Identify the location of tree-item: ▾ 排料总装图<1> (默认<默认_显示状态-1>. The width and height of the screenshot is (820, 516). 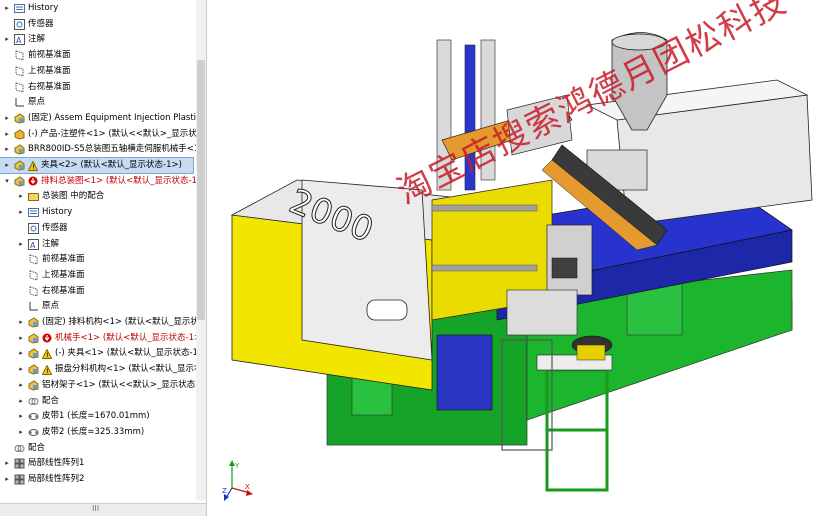
(103, 181).